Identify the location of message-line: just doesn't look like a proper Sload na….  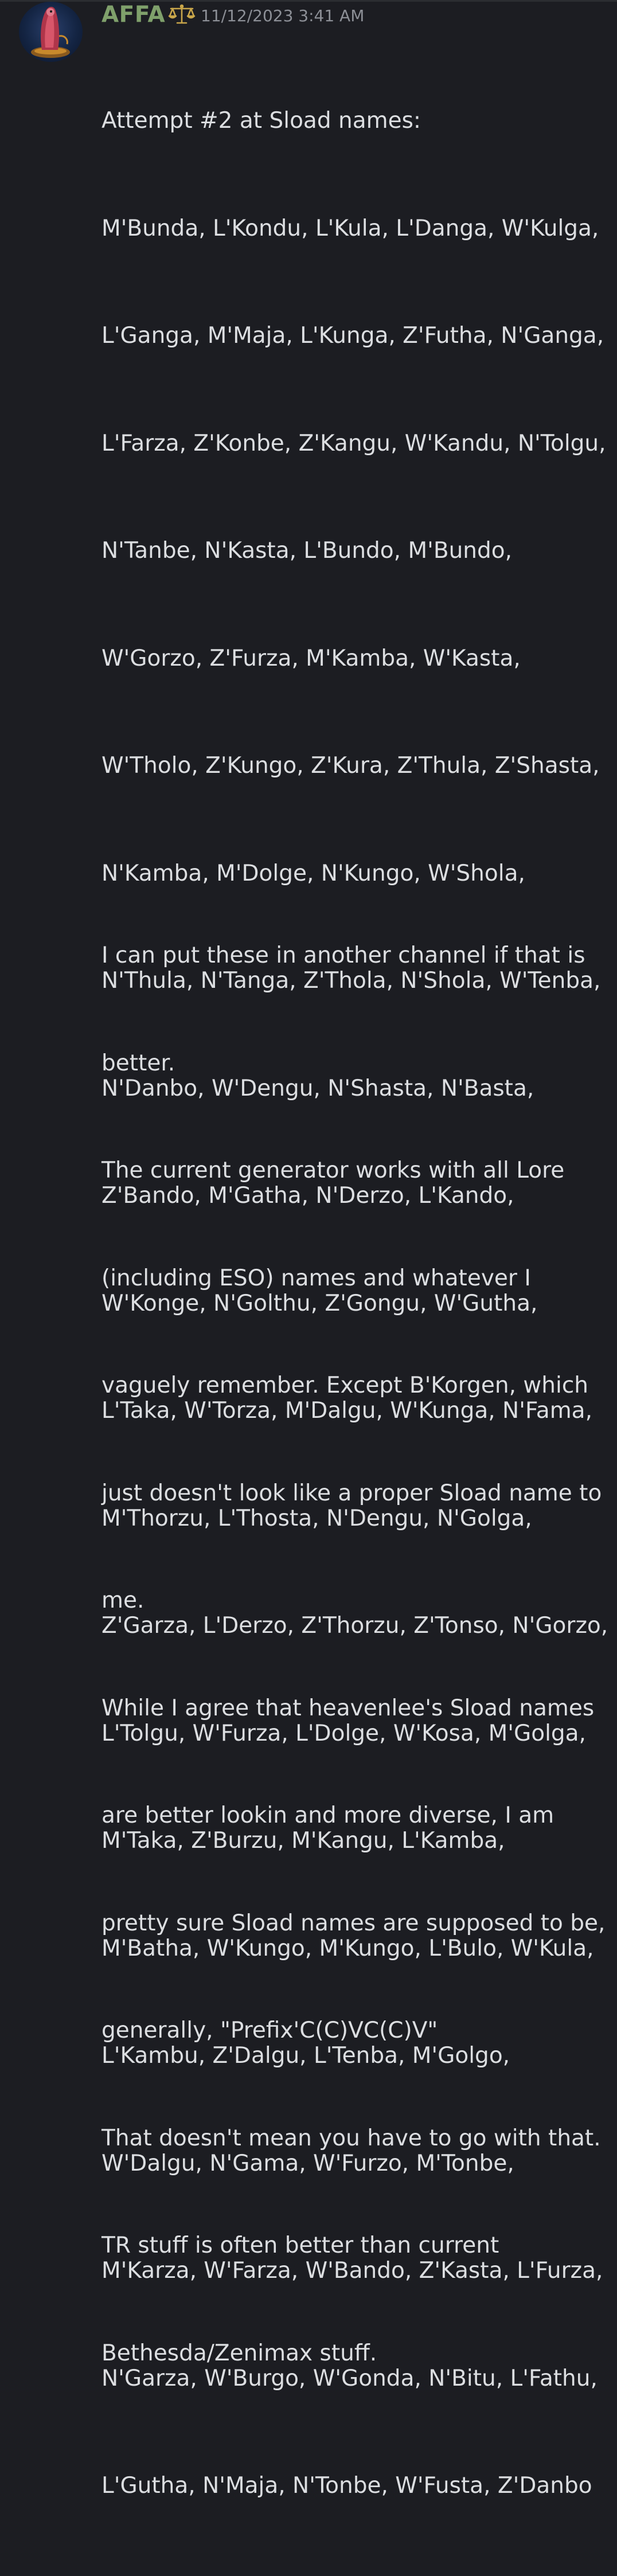
(351, 1493).